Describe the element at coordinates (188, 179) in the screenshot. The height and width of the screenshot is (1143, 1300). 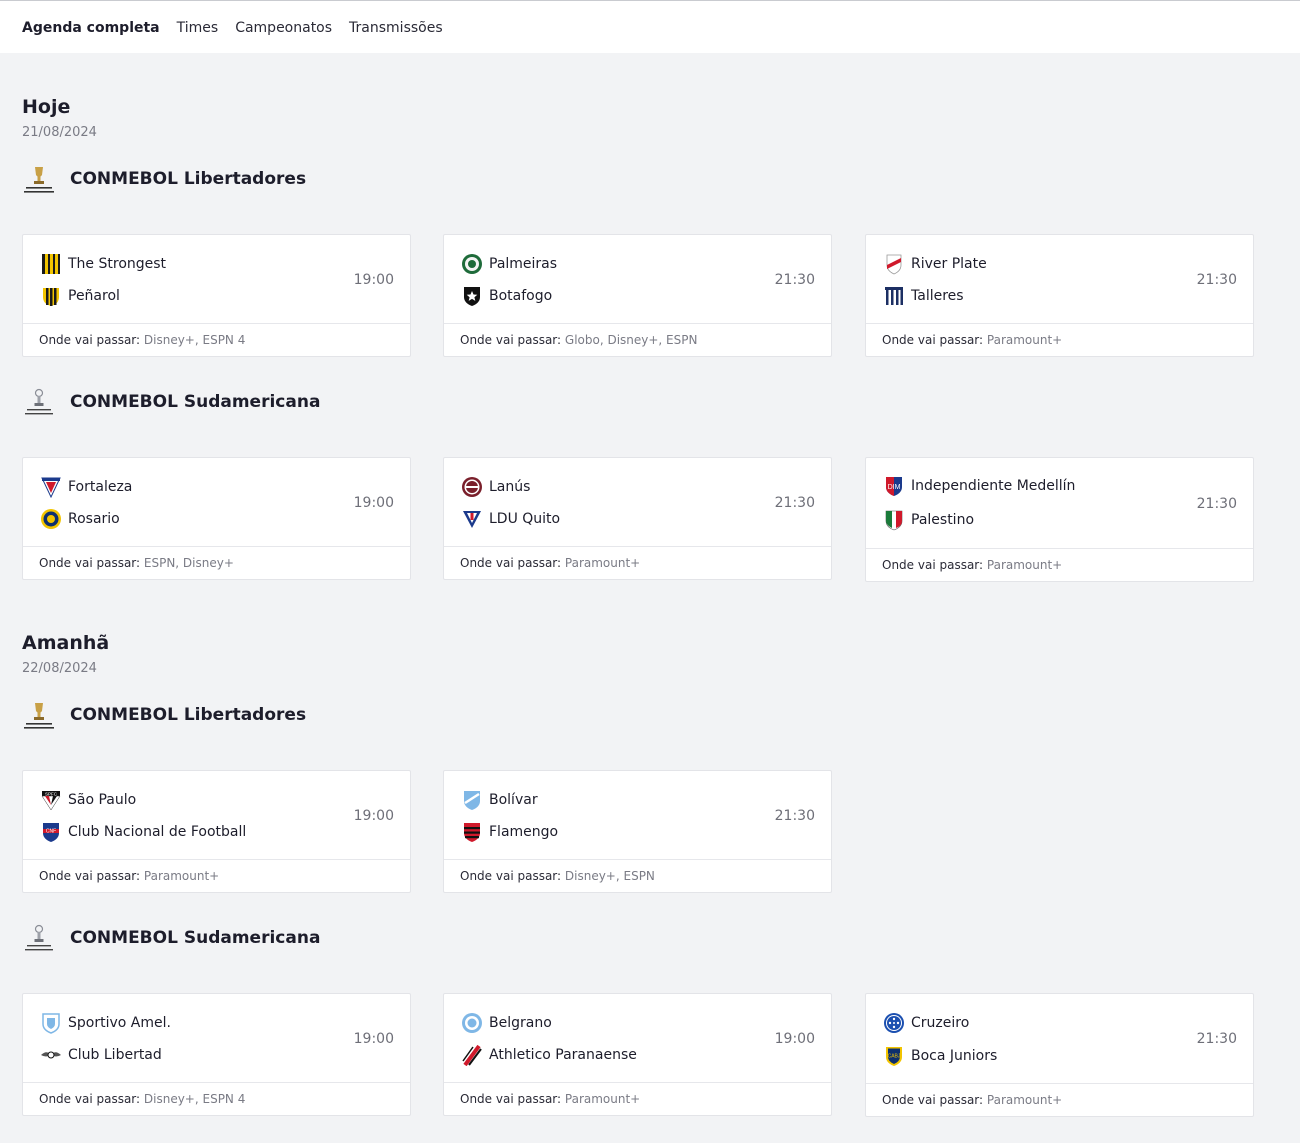
I see `competition-name: CONMEBOL Libertadores` at that location.